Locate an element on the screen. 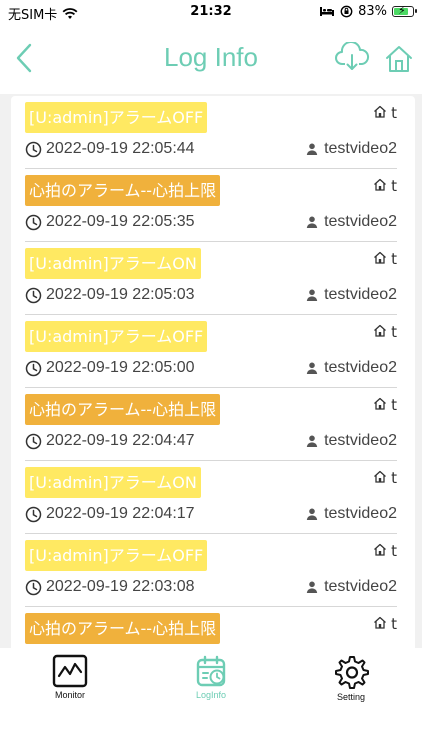 The image size is (422, 750). bed-icon is located at coordinates (327, 11).